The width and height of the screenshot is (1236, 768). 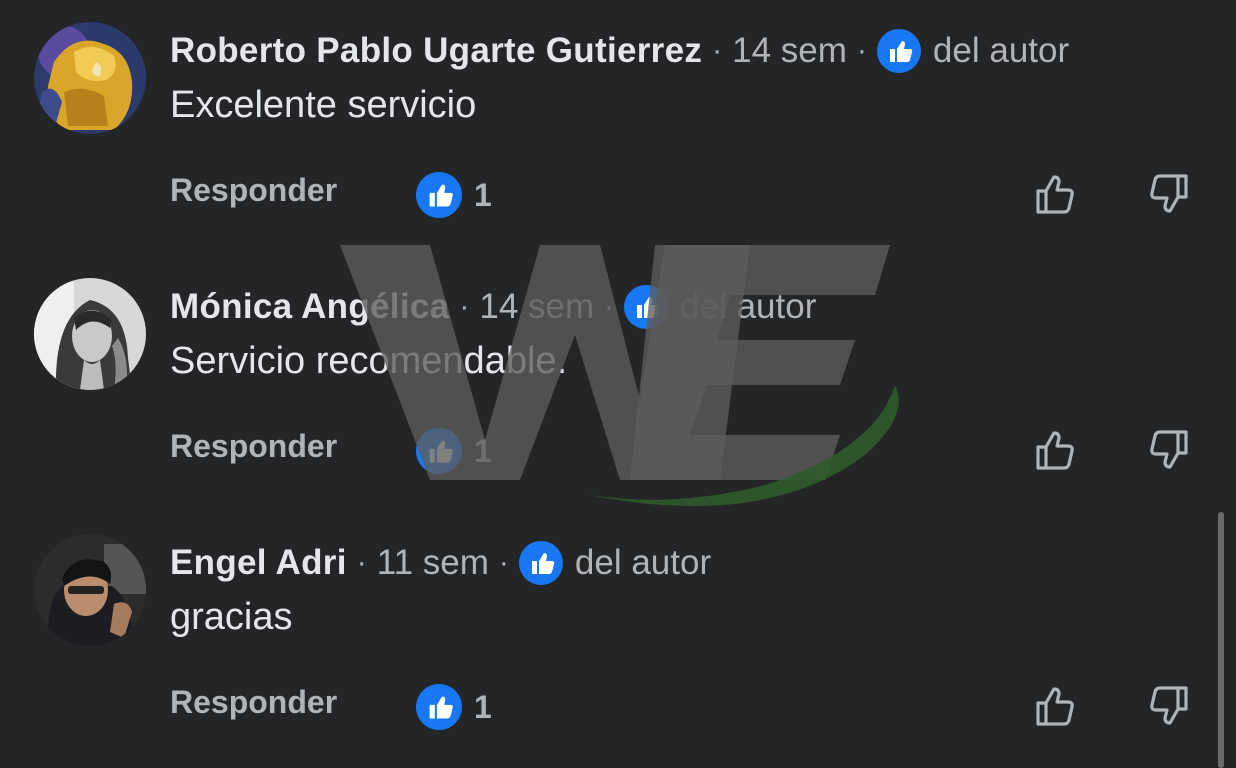 I want to click on author-name: Mónica Angélica, so click(x=309, y=307).